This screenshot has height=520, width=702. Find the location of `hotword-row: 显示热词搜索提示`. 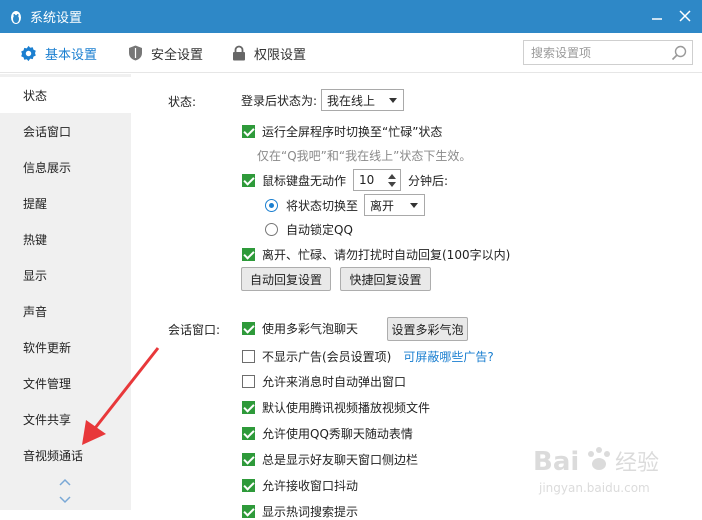

hotword-row: 显示热词搜索提示 is located at coordinates (300, 511).